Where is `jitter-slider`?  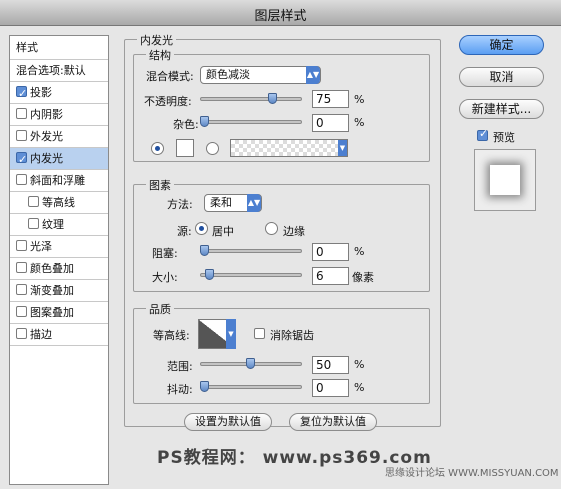
jitter-slider is located at coordinates (251, 386).